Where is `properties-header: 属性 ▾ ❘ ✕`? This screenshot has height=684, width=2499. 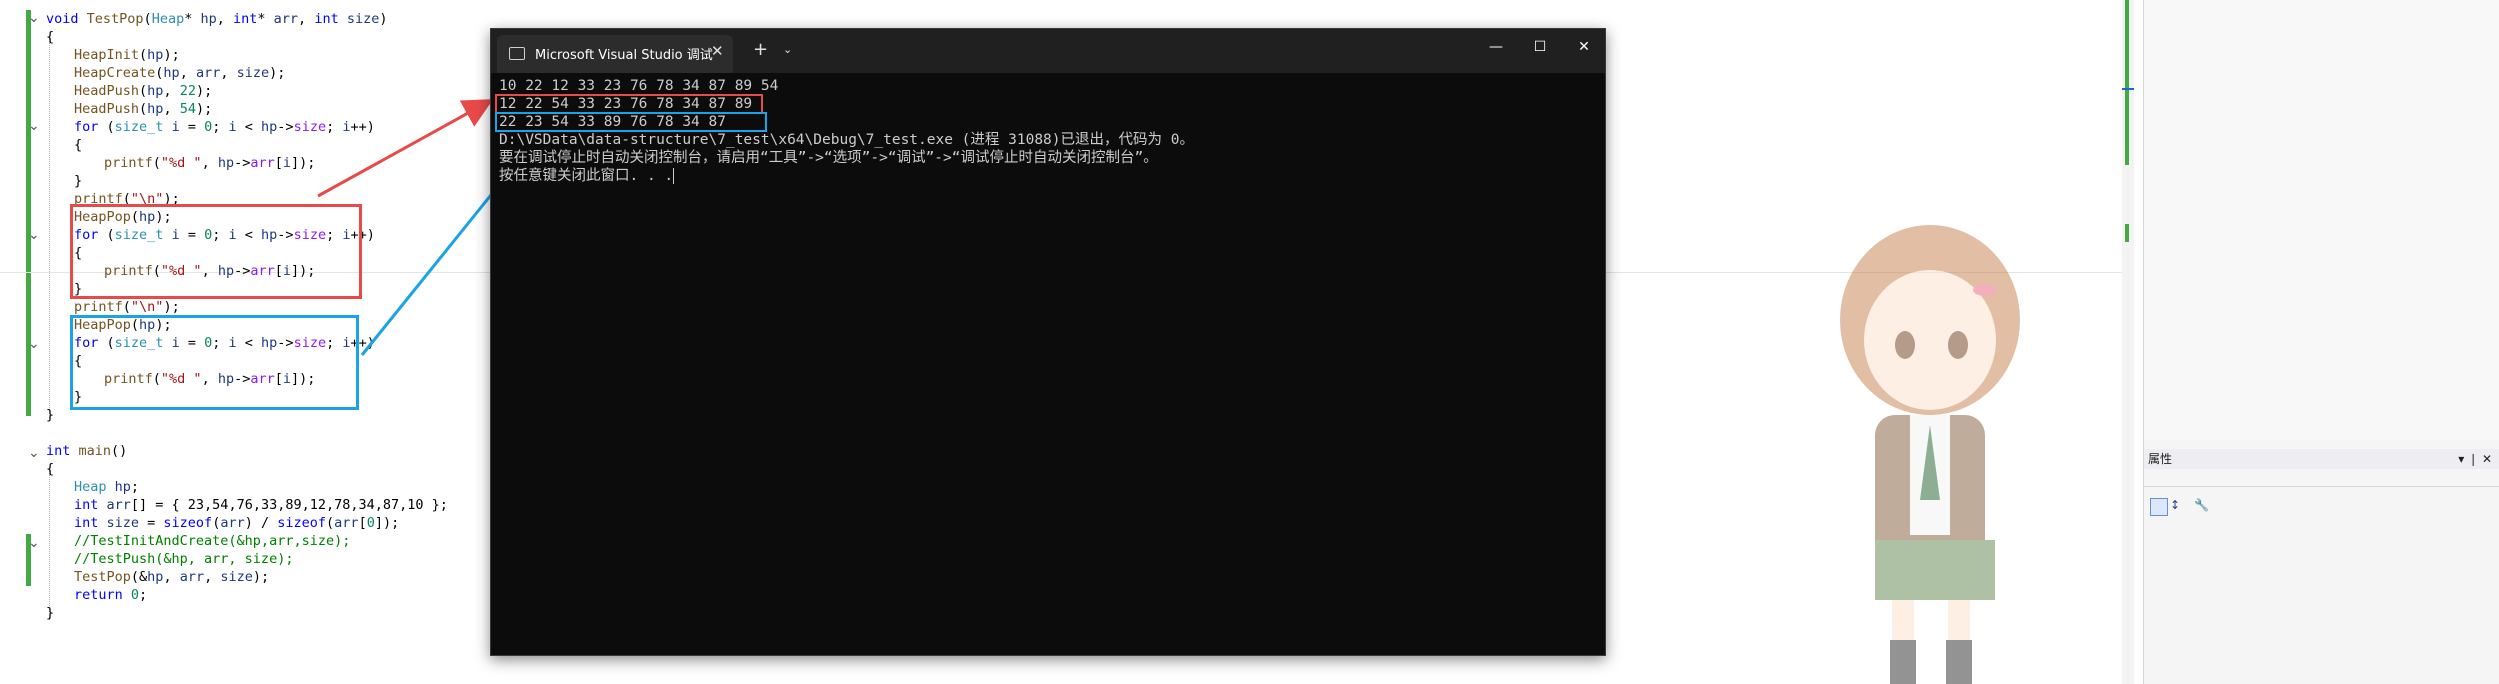 properties-header: 属性 ▾ ❘ ✕ is located at coordinates (2321, 459).